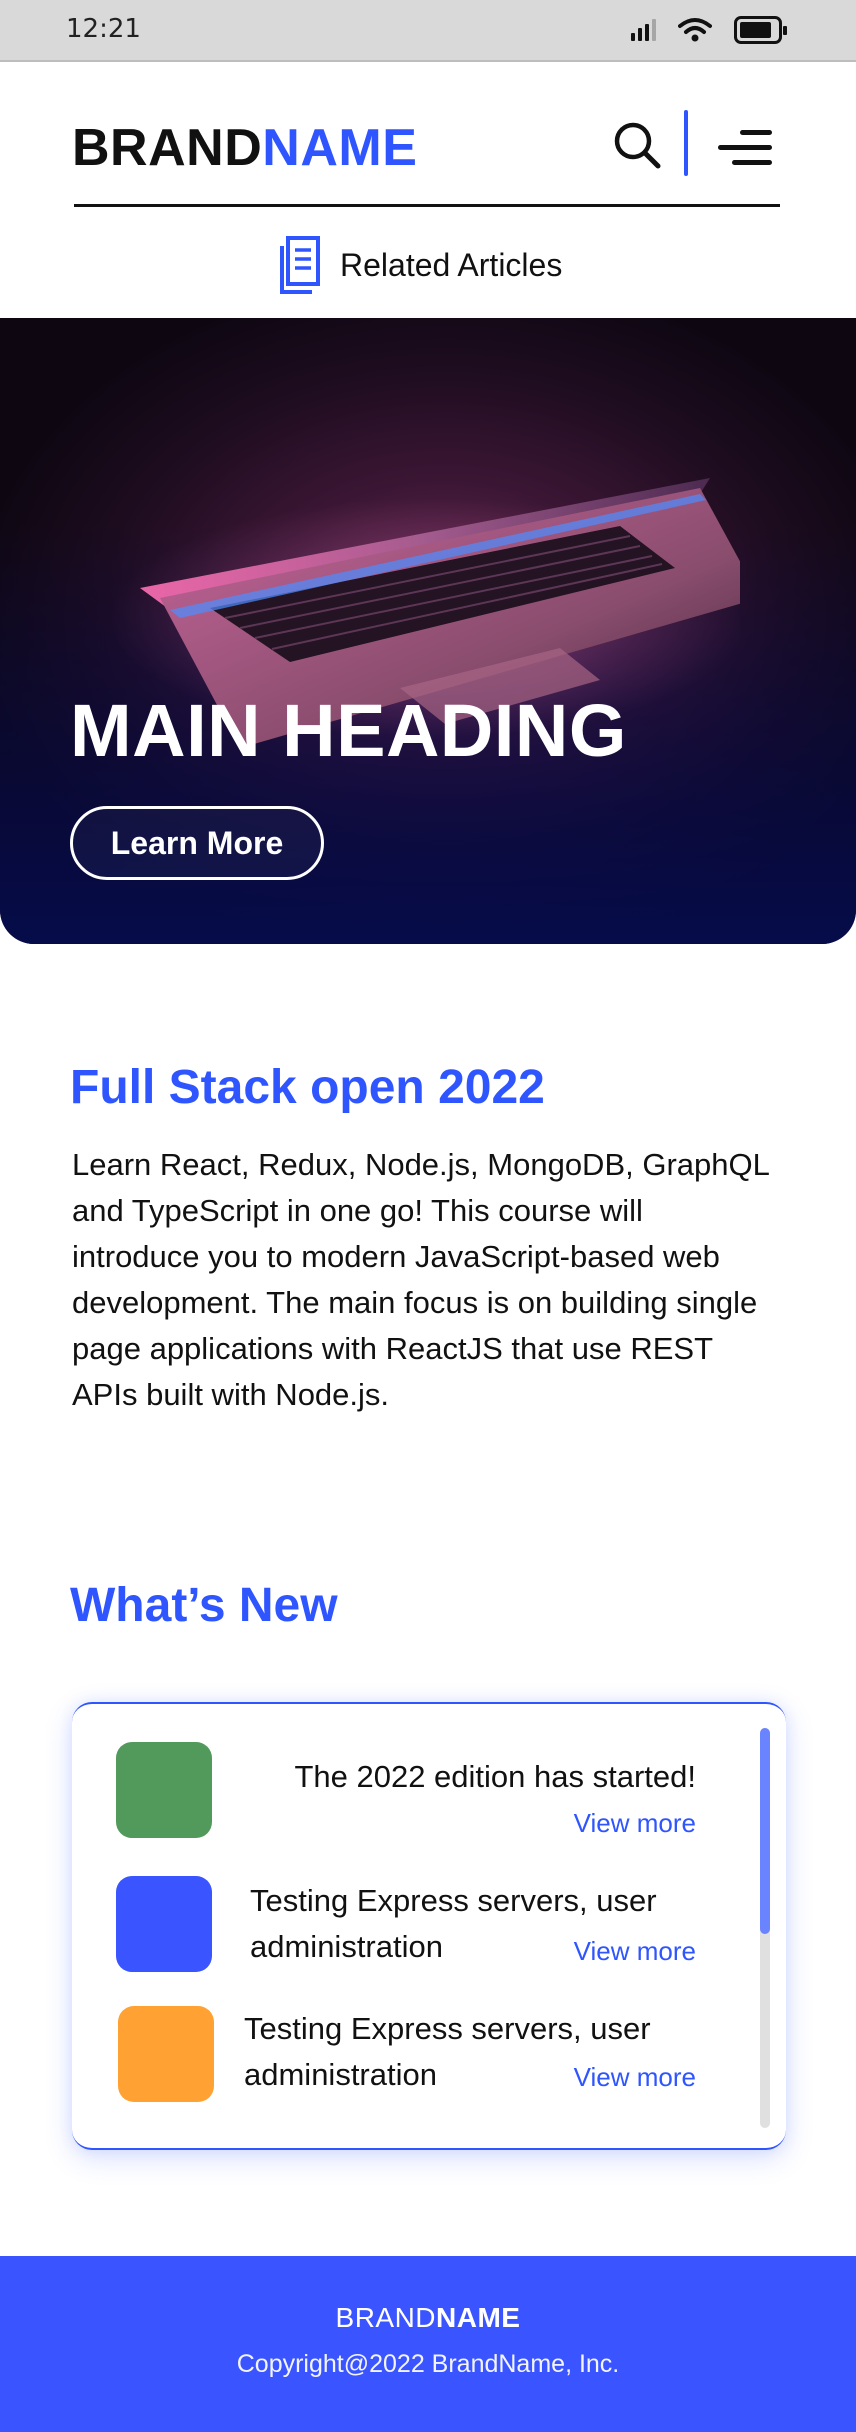 Image resolution: width=856 pixels, height=2432 pixels. What do you see at coordinates (340, 148) in the screenshot?
I see `brand-logo-part2: NAME` at bounding box center [340, 148].